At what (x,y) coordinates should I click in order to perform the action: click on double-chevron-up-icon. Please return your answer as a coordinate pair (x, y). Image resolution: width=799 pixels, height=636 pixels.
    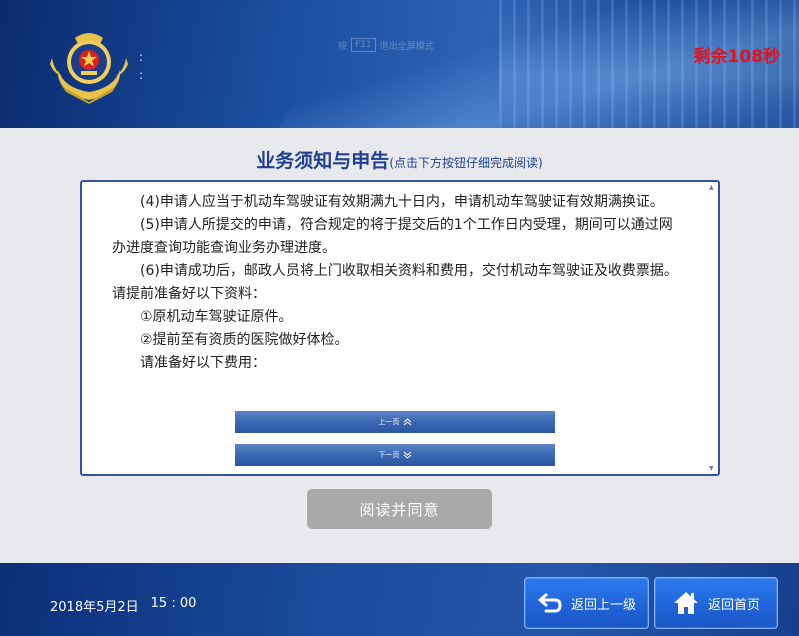
    Looking at the image, I should click on (407, 422).